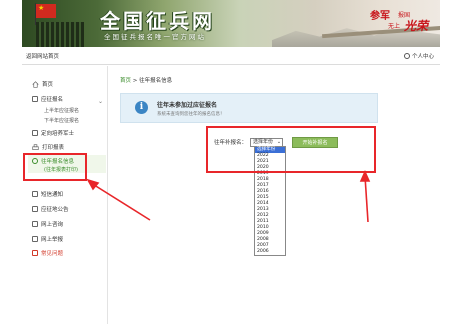  I want to click on slogan-logo: 参军 报国 无上 光荣, so click(402, 24).